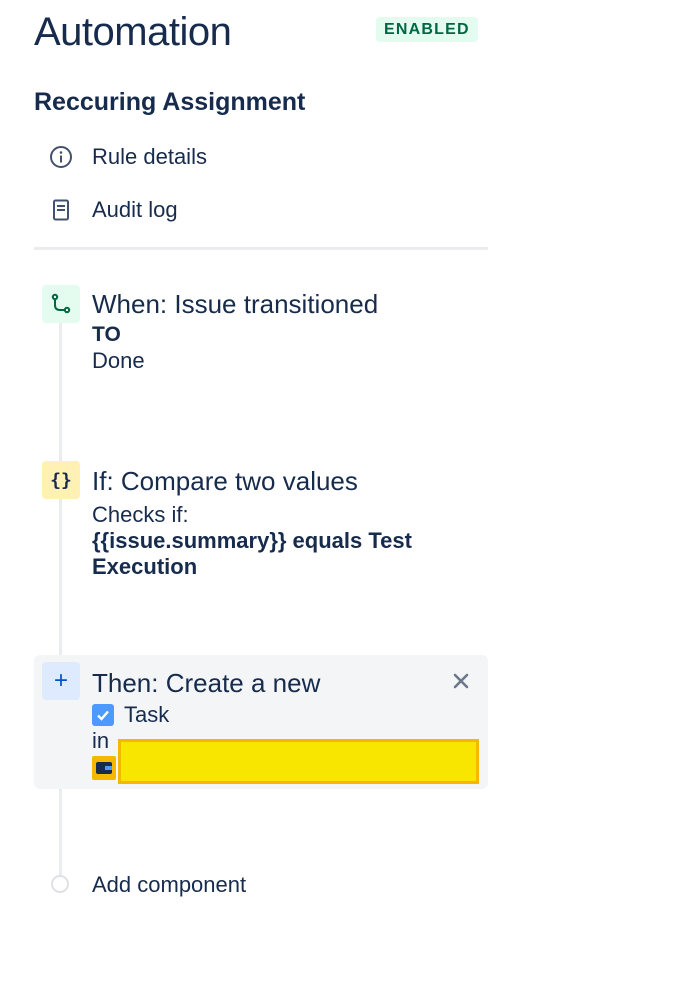 The image size is (694, 999). What do you see at coordinates (206, 715) in the screenshot?
I see `action-issue-type: Task` at bounding box center [206, 715].